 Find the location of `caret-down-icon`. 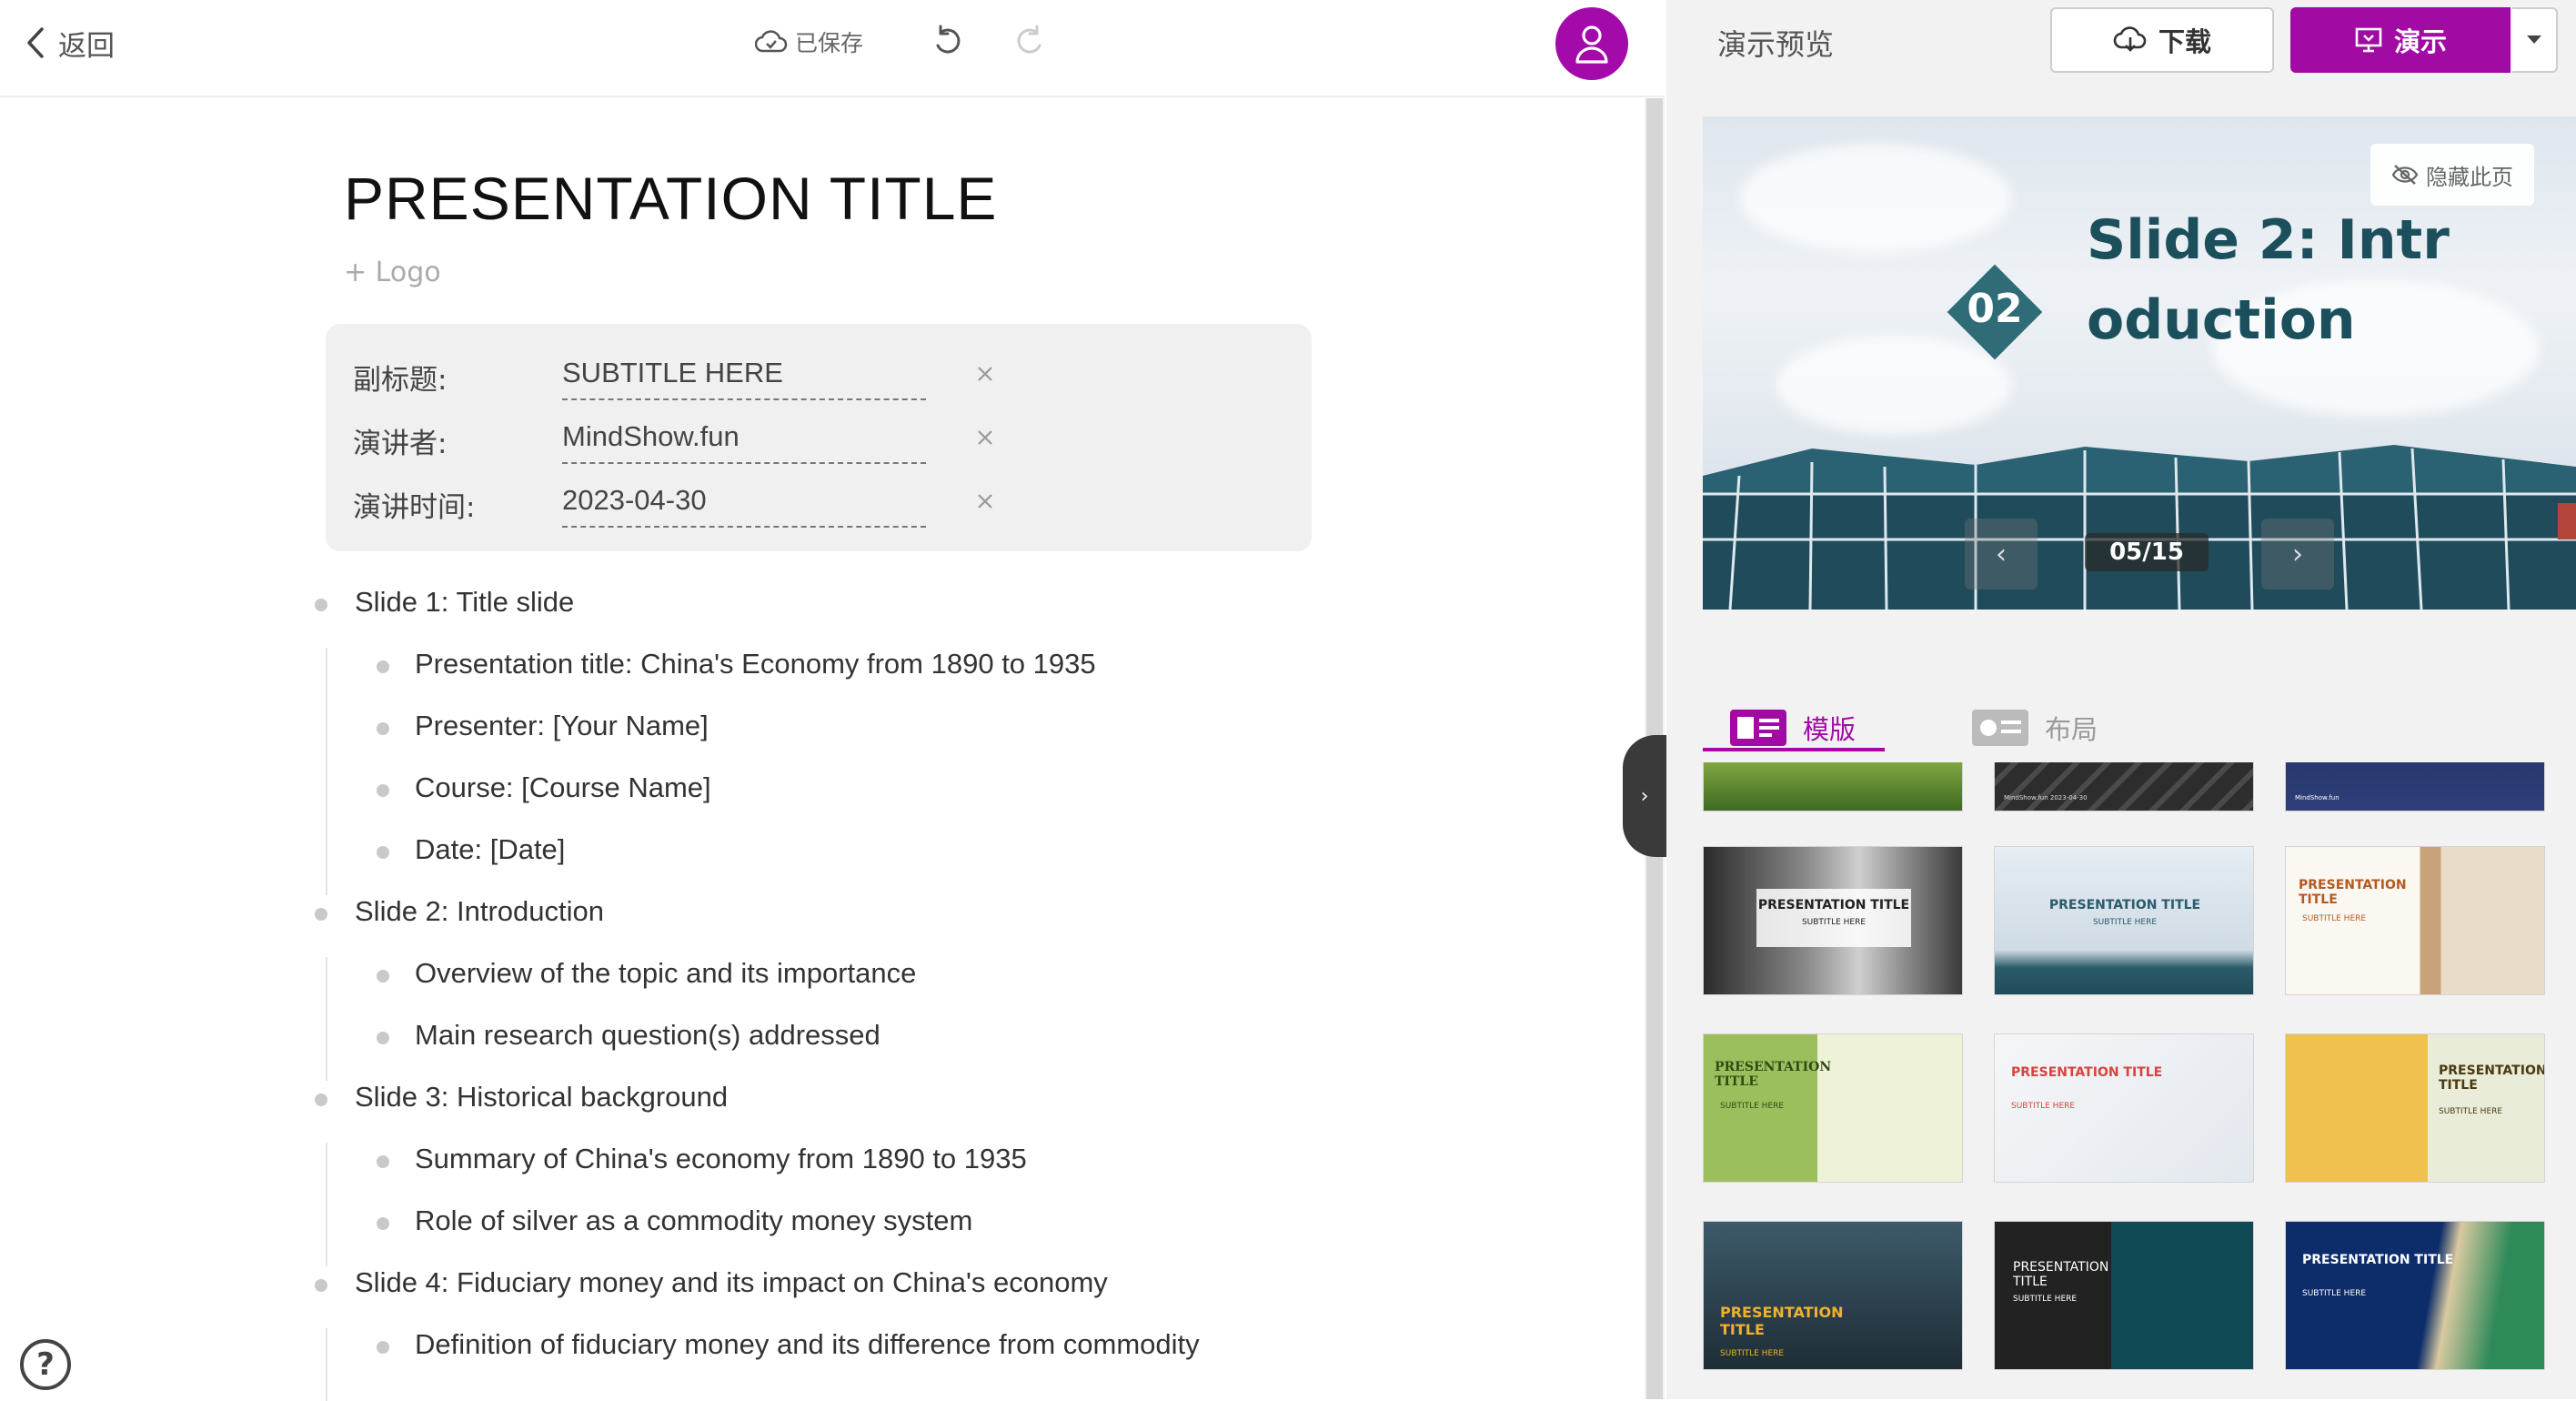

caret-down-icon is located at coordinates (2534, 39).